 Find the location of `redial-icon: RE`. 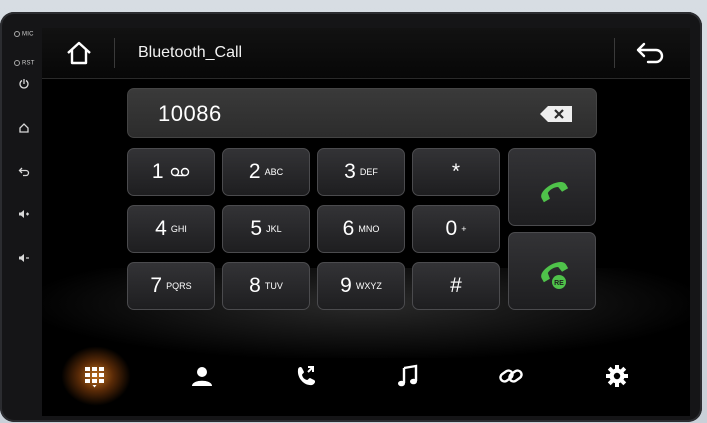

redial-icon: RE is located at coordinates (555, 275).